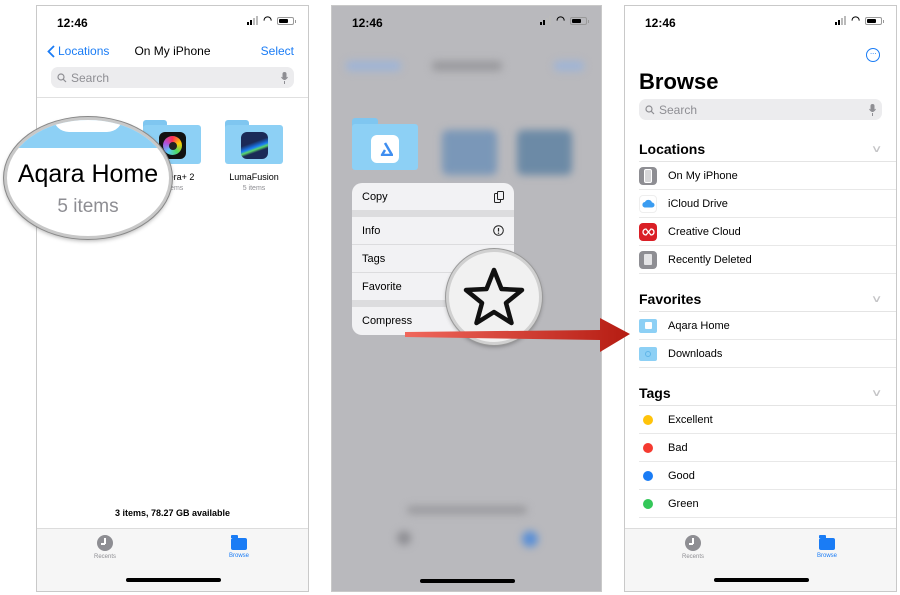  I want to click on tab-label: Recents, so click(692, 557).